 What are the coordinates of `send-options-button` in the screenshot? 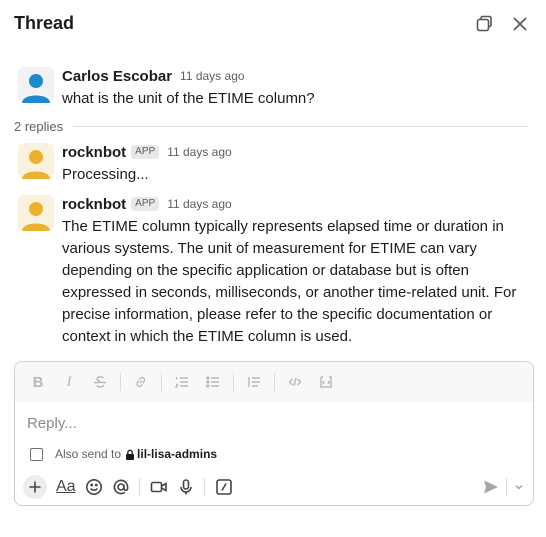 It's located at (519, 487).